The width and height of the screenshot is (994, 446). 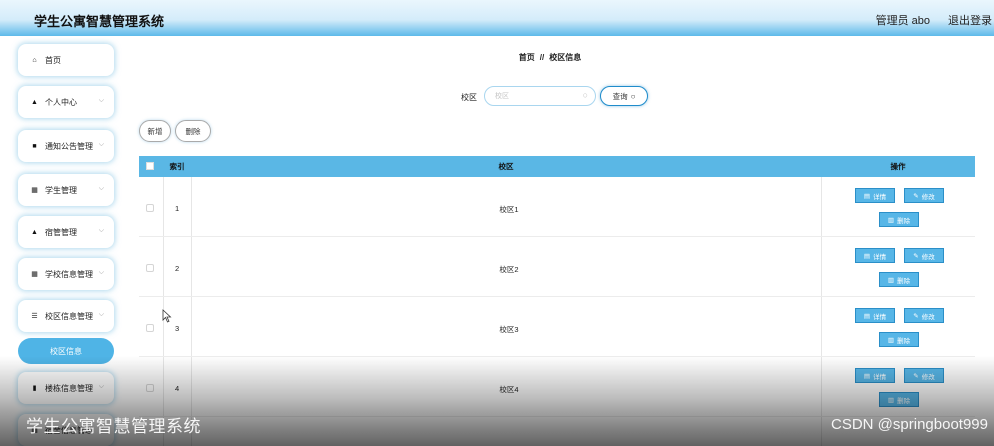 What do you see at coordinates (155, 131) in the screenshot?
I see `add-button: 新增` at bounding box center [155, 131].